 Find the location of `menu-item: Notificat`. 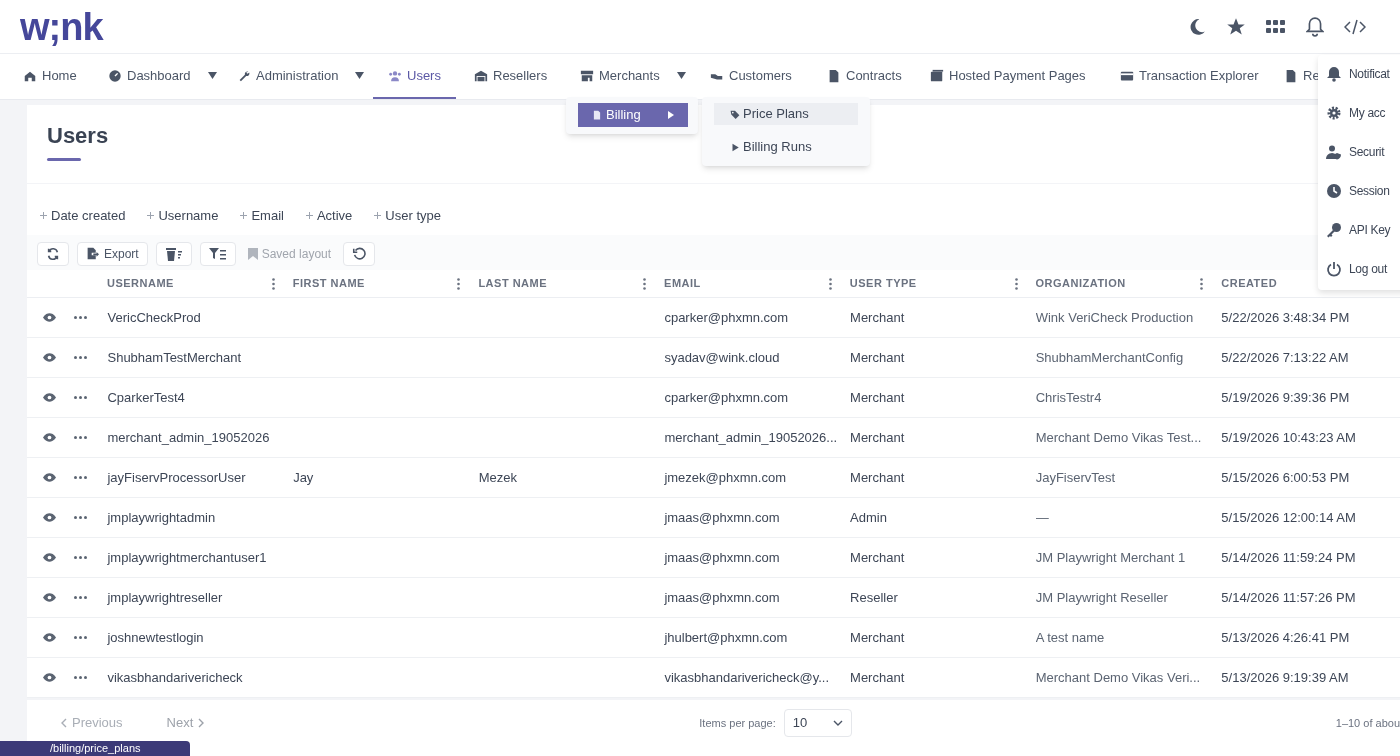

menu-item: Notificat is located at coordinates (1363, 74).